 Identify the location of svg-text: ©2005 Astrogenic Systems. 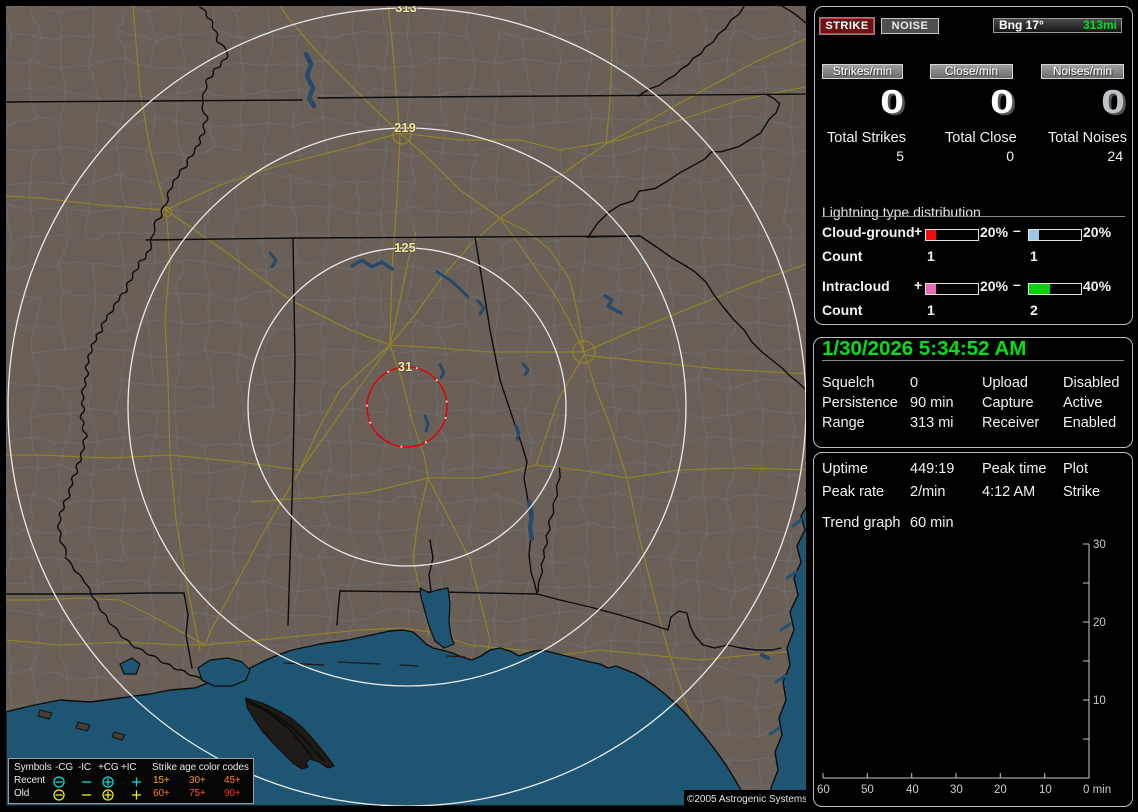
(746, 799).